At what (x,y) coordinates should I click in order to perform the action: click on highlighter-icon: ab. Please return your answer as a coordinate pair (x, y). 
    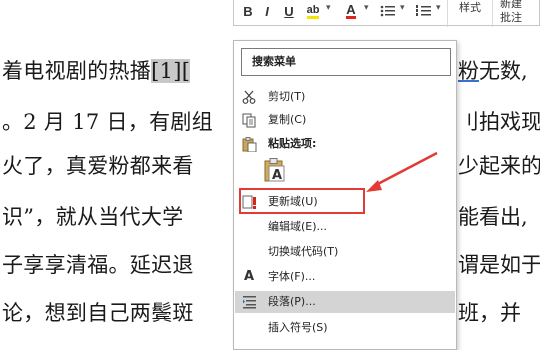
    Looking at the image, I should click on (313, 11).